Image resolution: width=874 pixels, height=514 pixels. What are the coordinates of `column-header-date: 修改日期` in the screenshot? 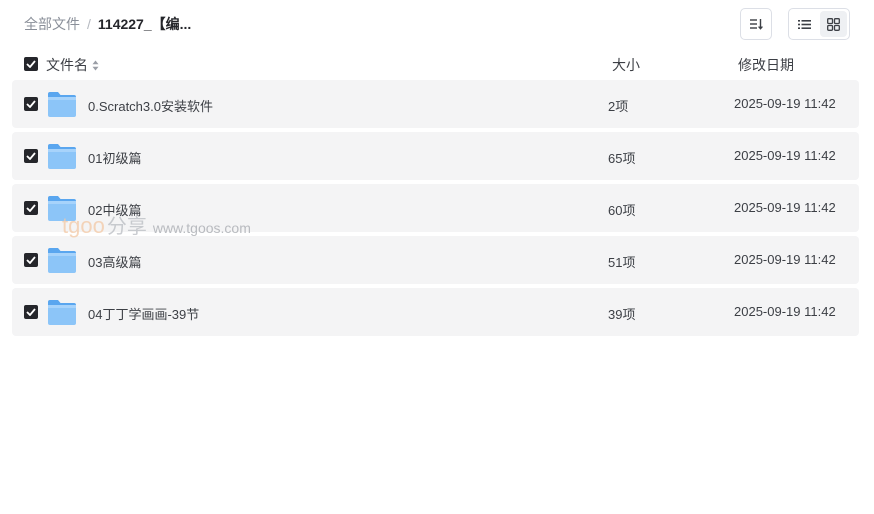 It's located at (766, 65).